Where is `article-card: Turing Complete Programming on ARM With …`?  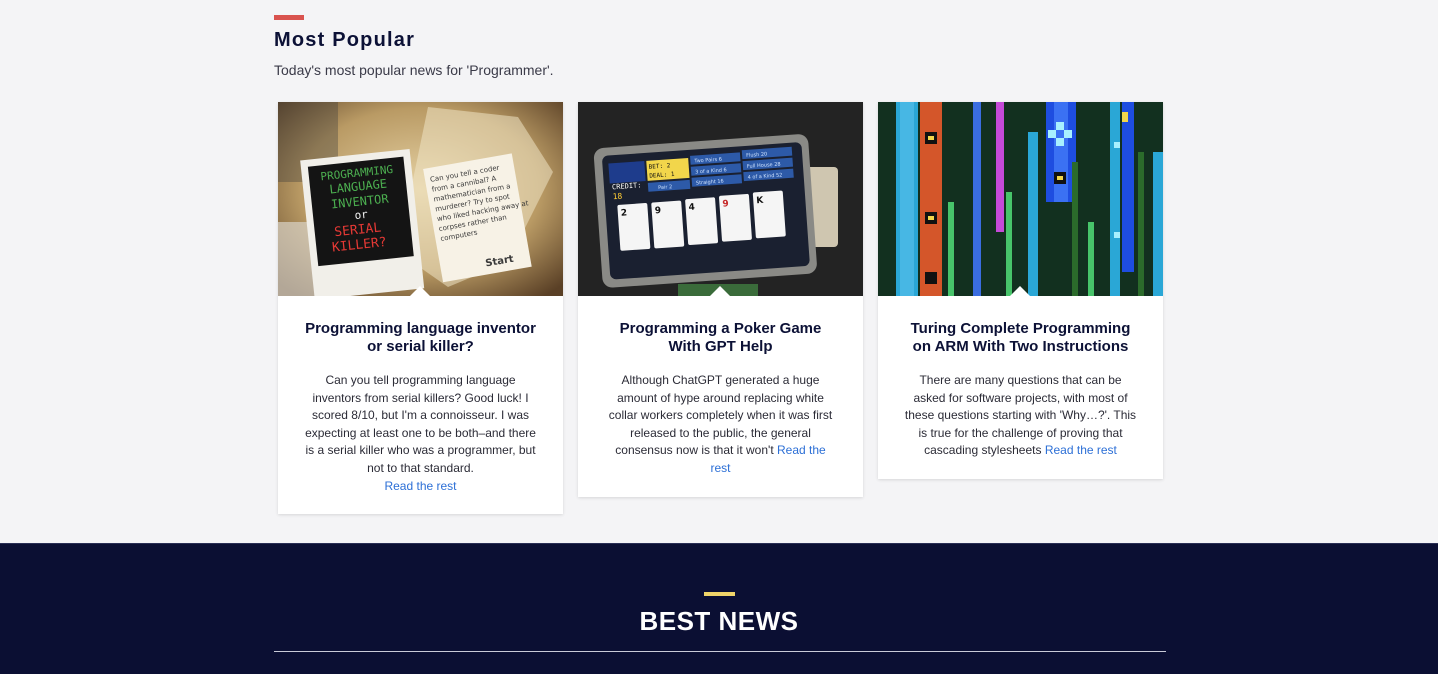 article-card: Turing Complete Programming on ARM With … is located at coordinates (1020, 290).